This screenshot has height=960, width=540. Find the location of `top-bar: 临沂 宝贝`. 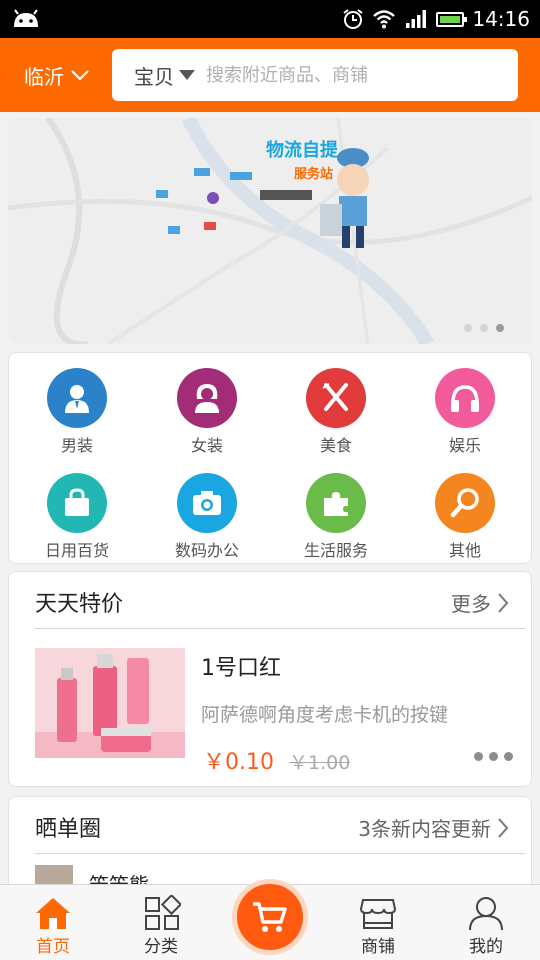

top-bar: 临沂 宝贝 is located at coordinates (270, 75).